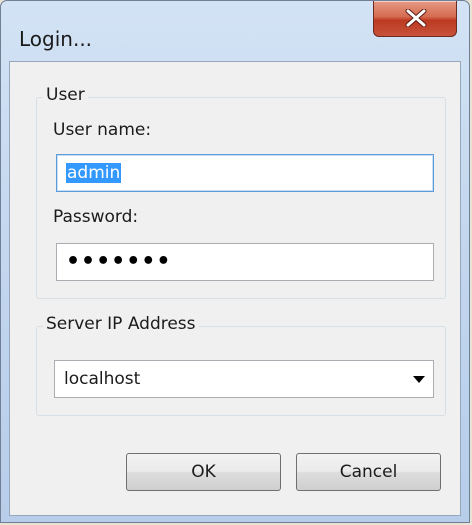 Image resolution: width=472 pixels, height=525 pixels. What do you see at coordinates (119, 261) in the screenshot?
I see `password-value: •••••••` at bounding box center [119, 261].